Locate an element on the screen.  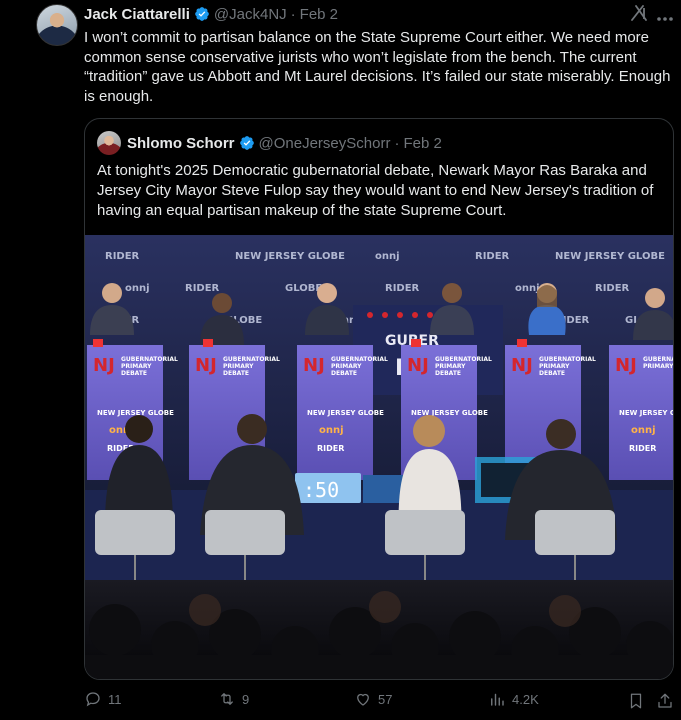
quoted-author-name: Shlomo Schorr is located at coordinates (181, 143).